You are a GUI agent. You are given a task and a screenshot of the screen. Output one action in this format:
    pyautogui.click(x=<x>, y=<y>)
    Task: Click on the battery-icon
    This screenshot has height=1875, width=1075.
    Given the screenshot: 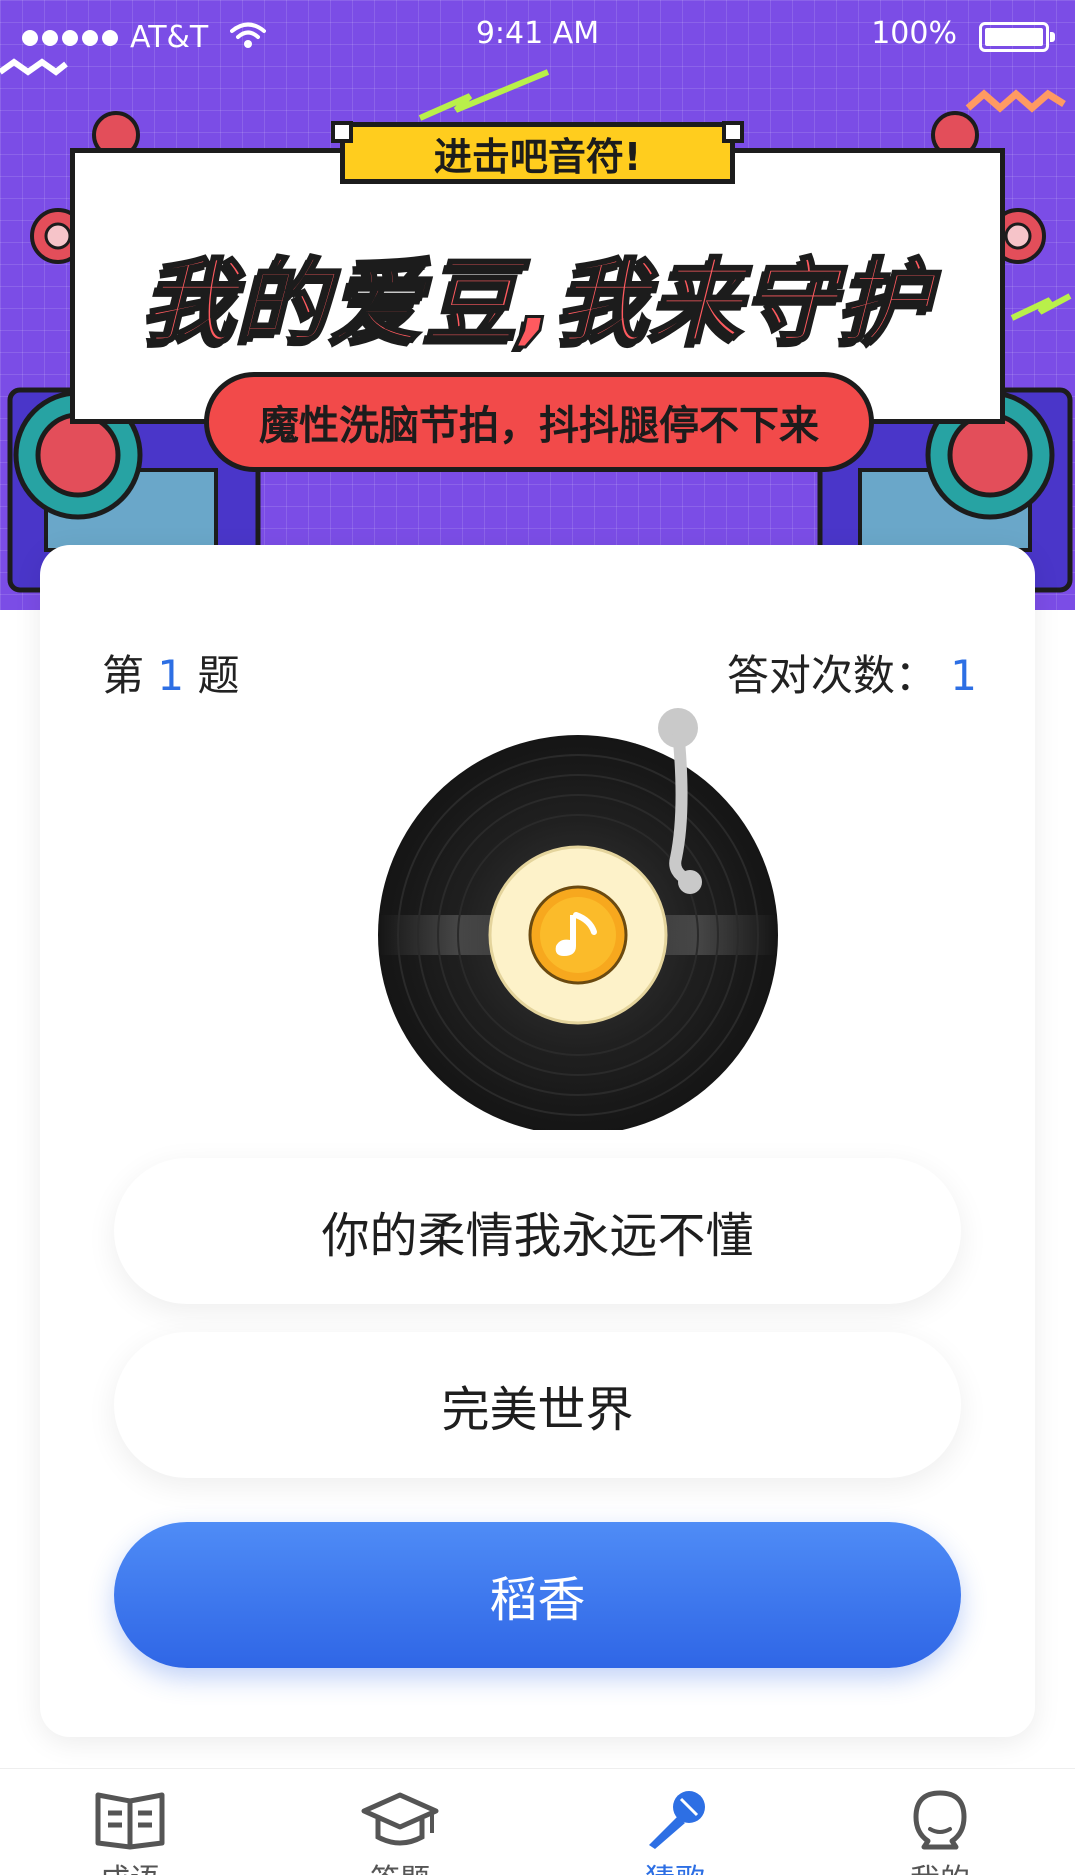 What is the action you would take?
    pyautogui.click(x=1017, y=37)
    